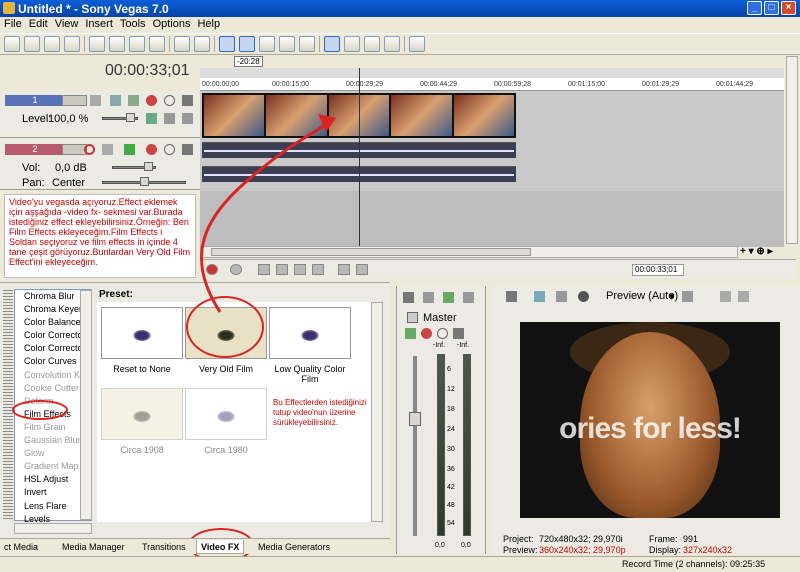 This screenshot has height=572, width=800. What do you see at coordinates (377, 412) in the screenshot?
I see `preset-scrollbar` at bounding box center [377, 412].